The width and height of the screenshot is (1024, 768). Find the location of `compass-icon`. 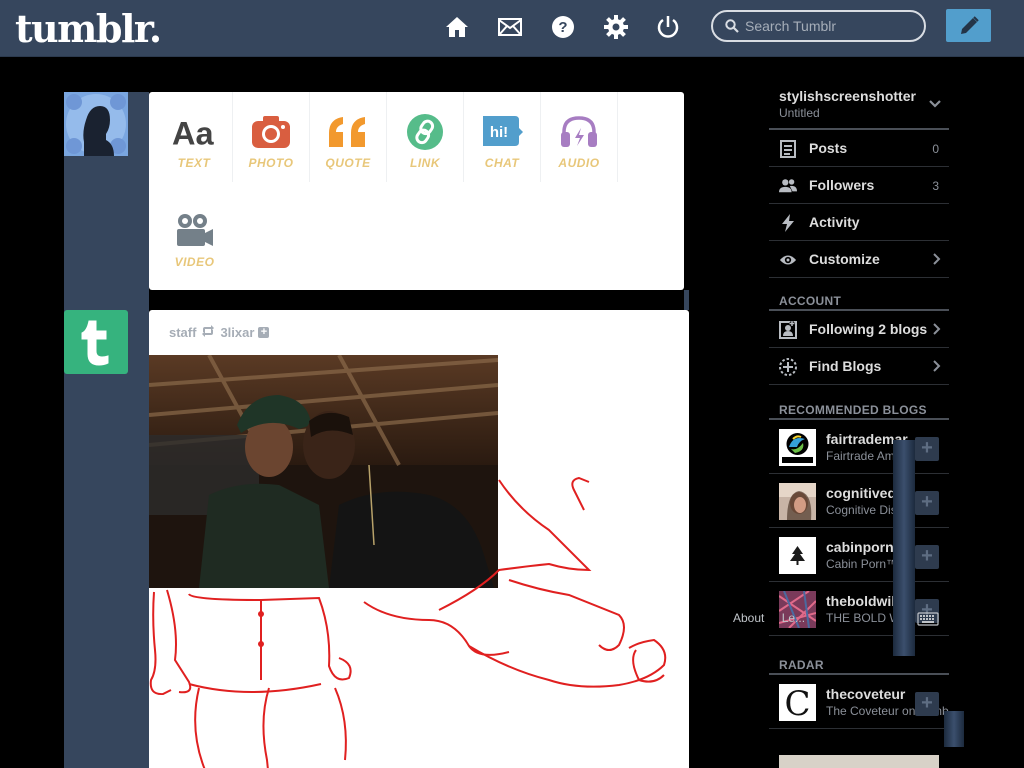

compass-icon is located at coordinates (788, 367).